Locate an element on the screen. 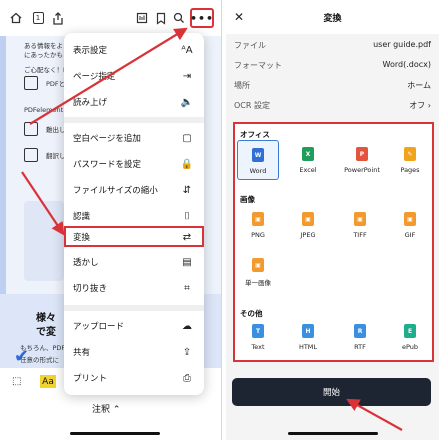 The height and width of the screenshot is (440, 439). menu-item-upload: アップロード ☁ is located at coordinates (134, 326).